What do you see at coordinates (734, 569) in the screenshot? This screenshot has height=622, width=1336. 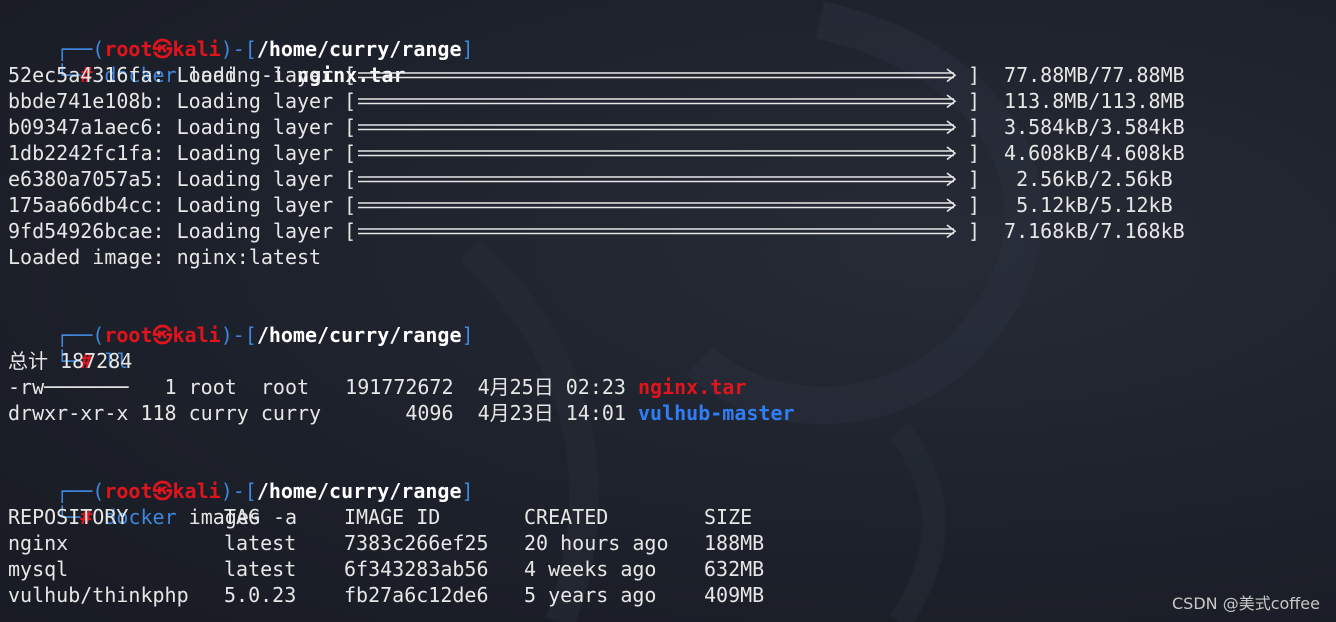 I see `images-row-cell: 632MB` at bounding box center [734, 569].